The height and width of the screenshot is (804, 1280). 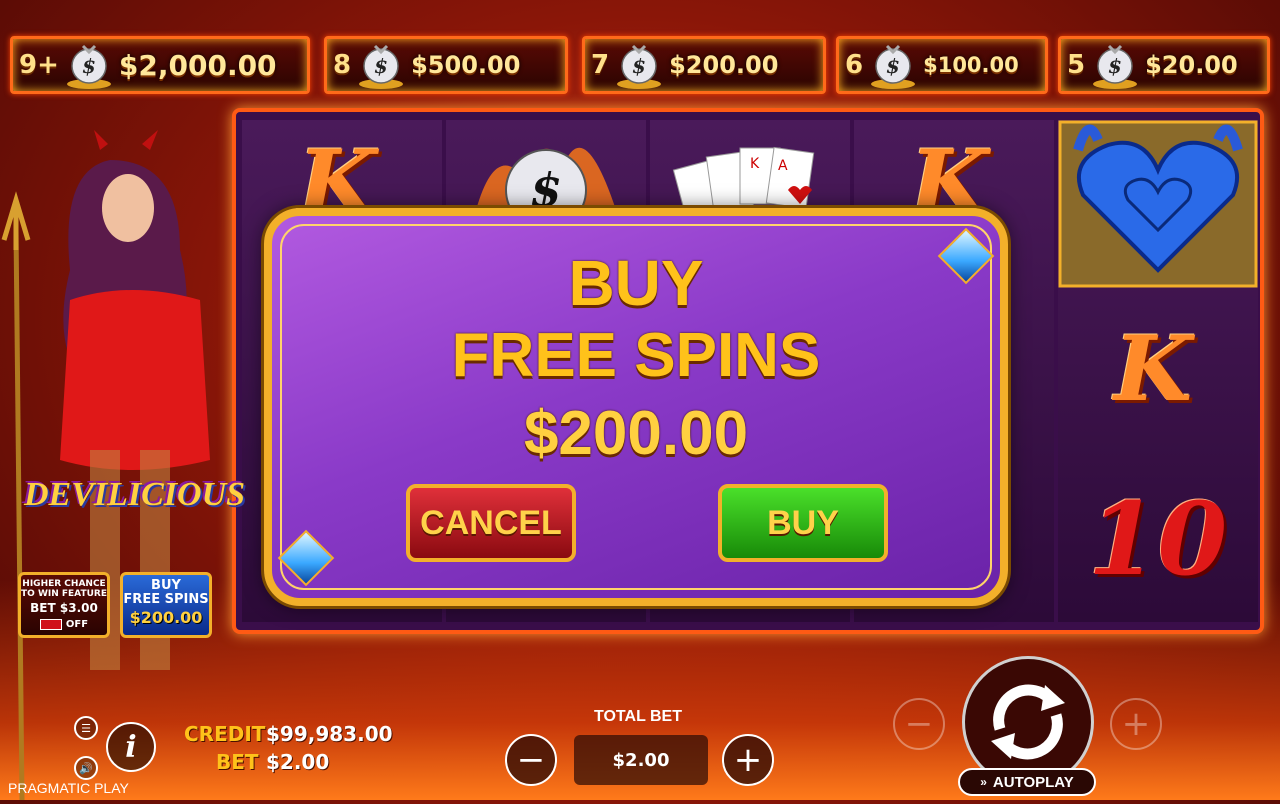 I want to click on sound-icon: 🔊, so click(x=86, y=768).